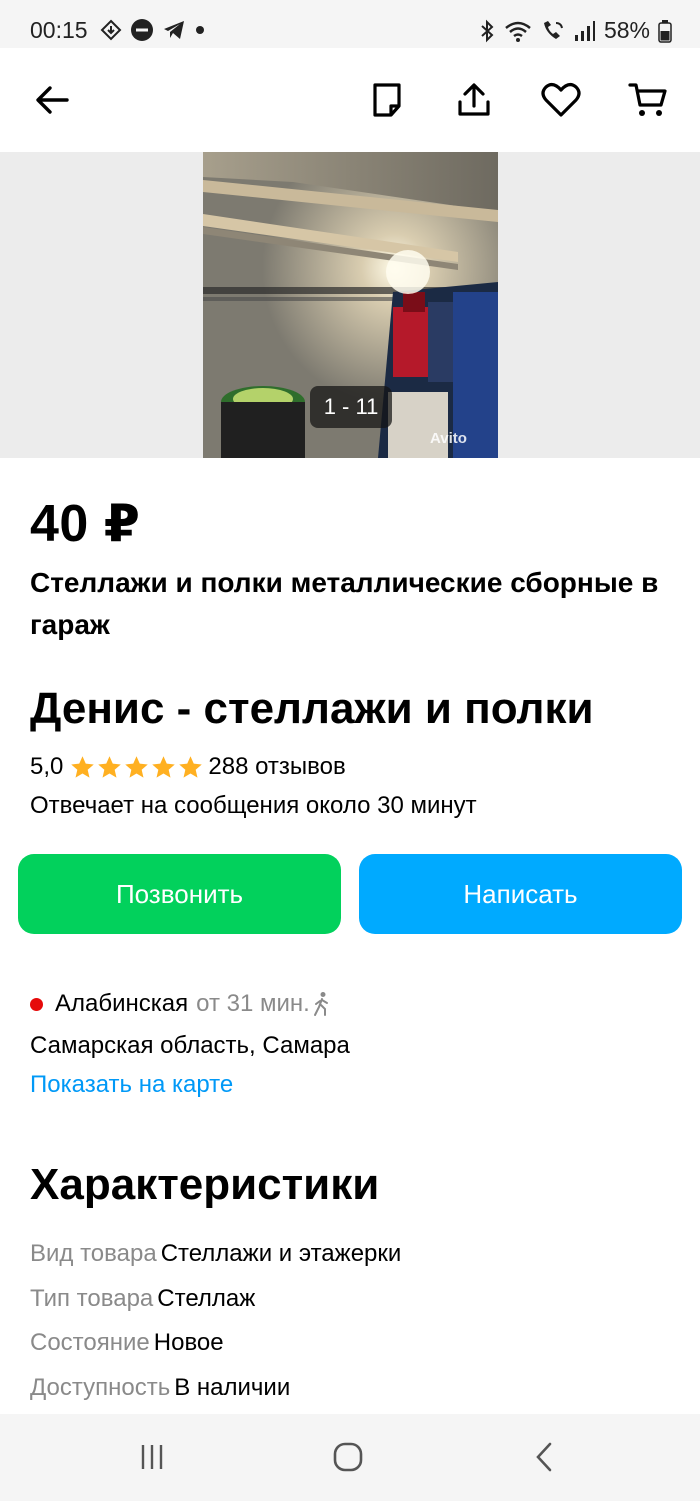 This screenshot has height=1501, width=700. I want to click on dnd-icon, so click(142, 30).